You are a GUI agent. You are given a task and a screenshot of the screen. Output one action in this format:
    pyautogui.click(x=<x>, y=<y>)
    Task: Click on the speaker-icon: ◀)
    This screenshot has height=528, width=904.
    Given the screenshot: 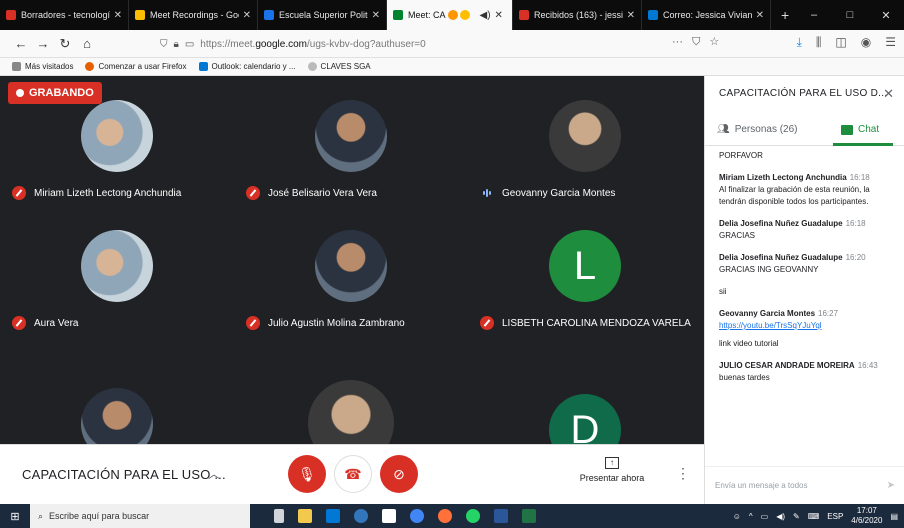 What is the action you would take?
    pyautogui.click(x=485, y=15)
    